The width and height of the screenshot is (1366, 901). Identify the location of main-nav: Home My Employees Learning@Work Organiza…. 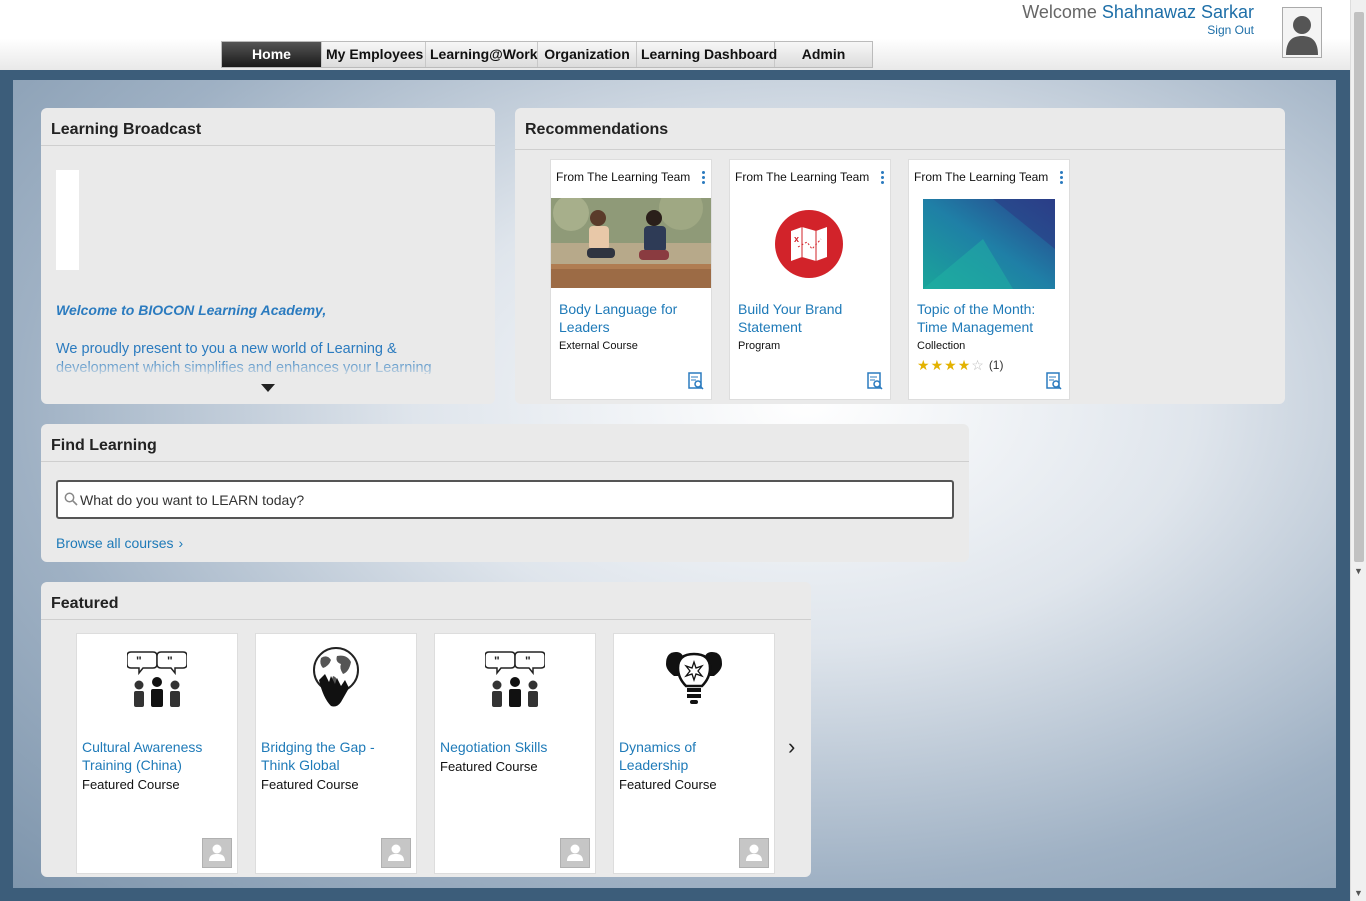
(547, 54).